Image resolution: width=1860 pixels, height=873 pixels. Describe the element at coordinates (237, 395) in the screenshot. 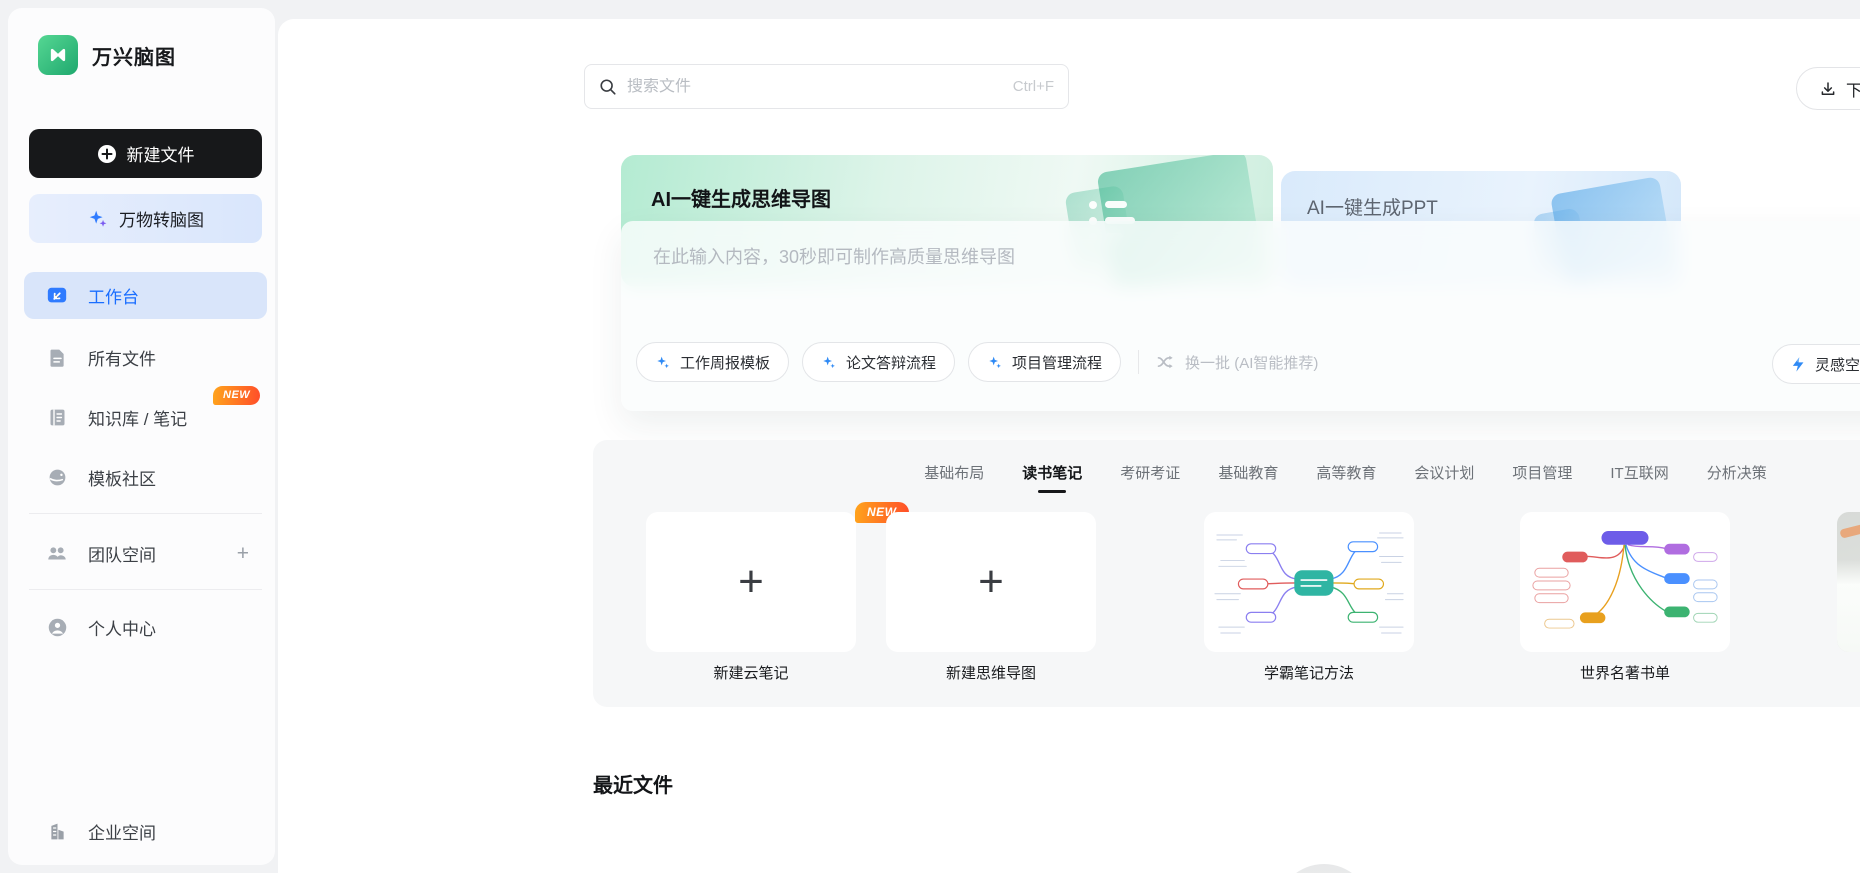

I see `new-badge: NEW` at that location.